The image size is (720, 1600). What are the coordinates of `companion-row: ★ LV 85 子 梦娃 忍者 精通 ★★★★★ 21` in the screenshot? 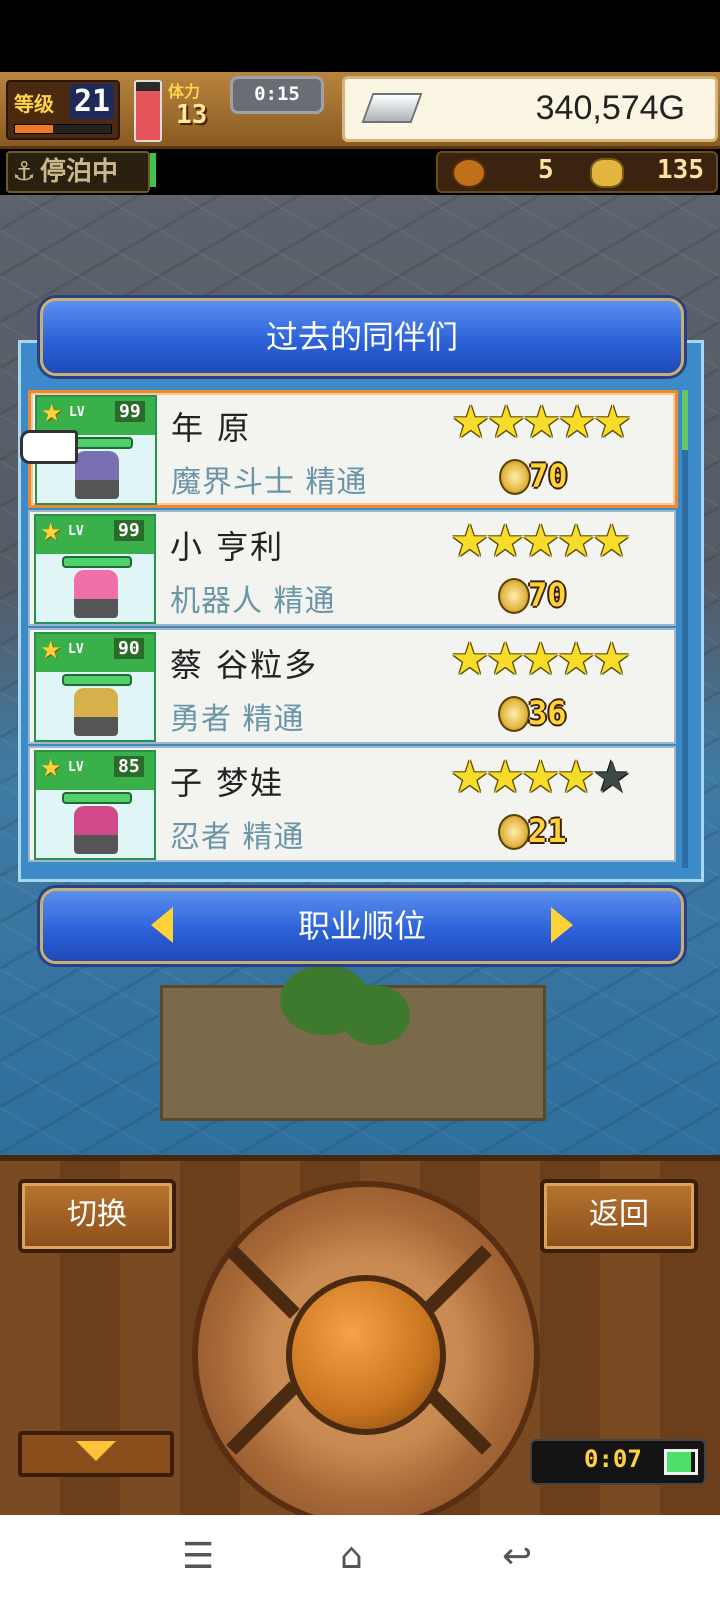 It's located at (352, 804).